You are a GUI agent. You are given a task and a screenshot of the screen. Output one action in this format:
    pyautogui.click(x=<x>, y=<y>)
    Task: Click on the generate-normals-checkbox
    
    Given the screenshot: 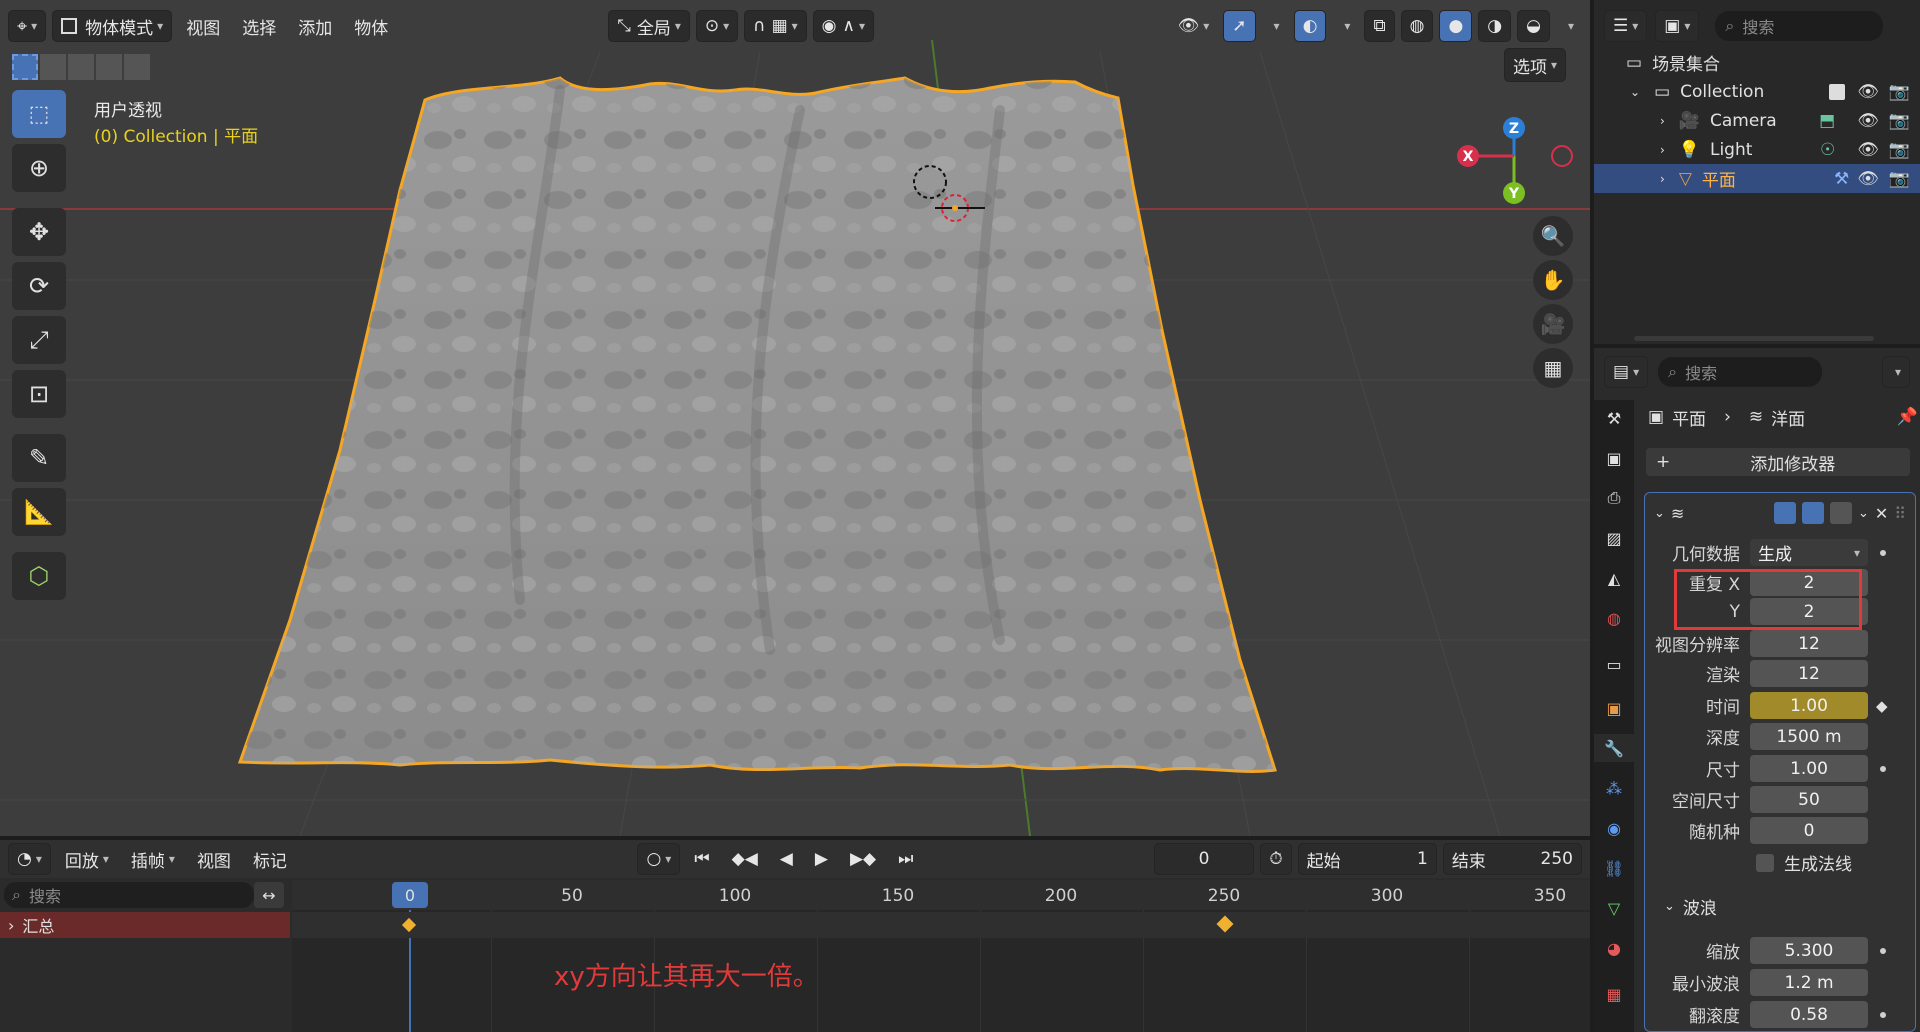 What is the action you would take?
    pyautogui.click(x=1765, y=862)
    